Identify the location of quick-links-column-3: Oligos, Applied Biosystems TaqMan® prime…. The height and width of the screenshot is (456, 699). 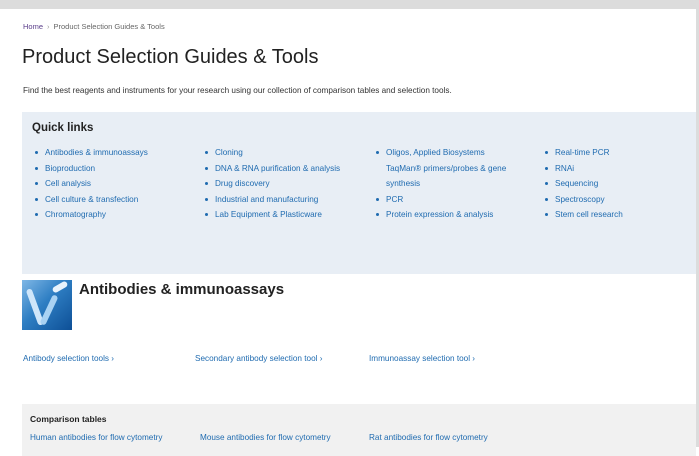
(439, 184).